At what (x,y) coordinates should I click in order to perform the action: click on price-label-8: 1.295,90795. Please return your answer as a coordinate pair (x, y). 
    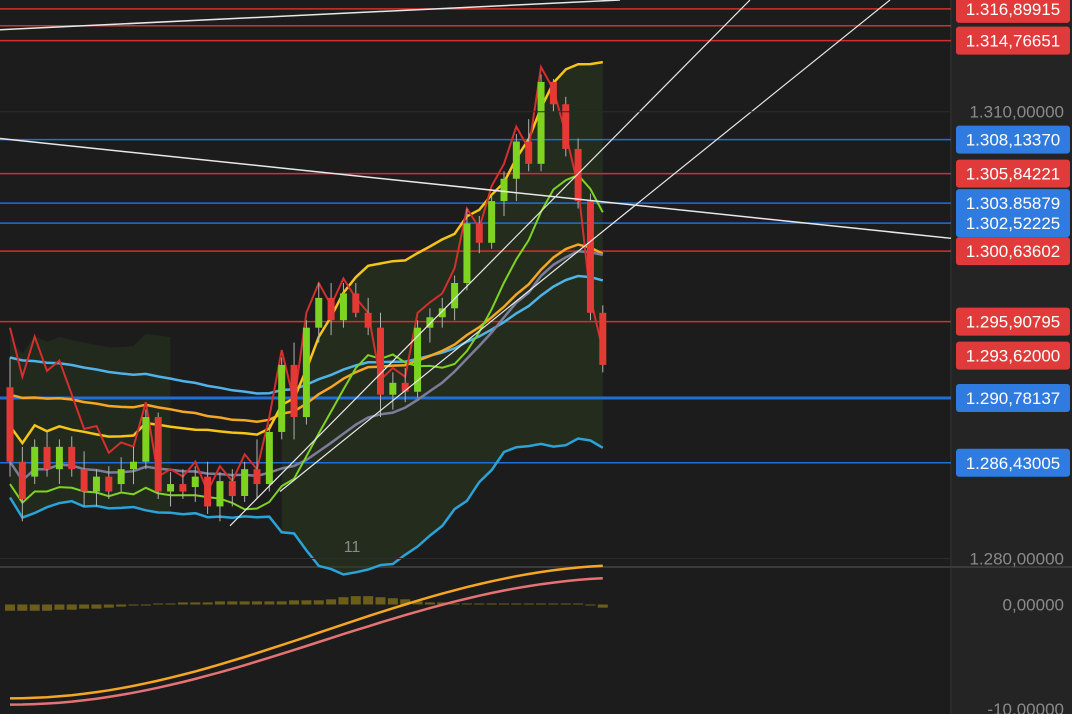
    Looking at the image, I should click on (1013, 322).